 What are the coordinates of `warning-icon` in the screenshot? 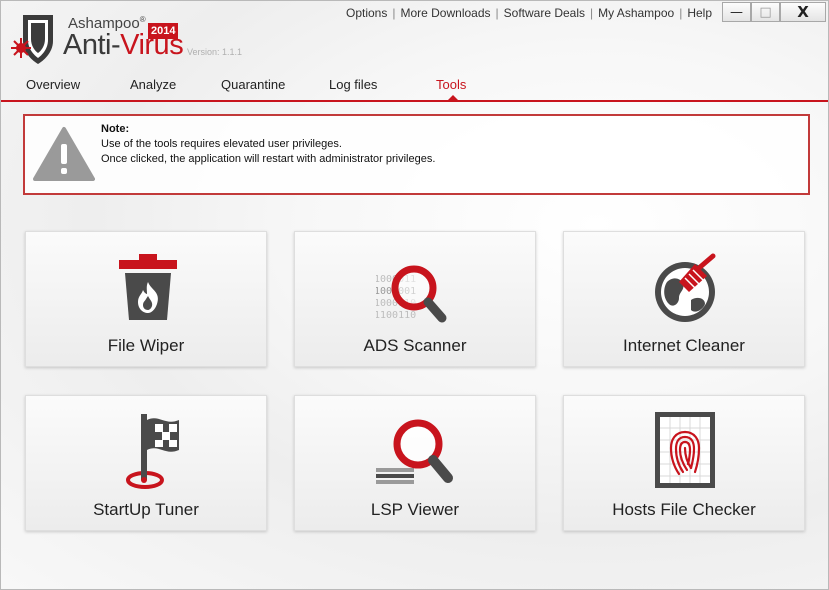 It's located at (64, 154).